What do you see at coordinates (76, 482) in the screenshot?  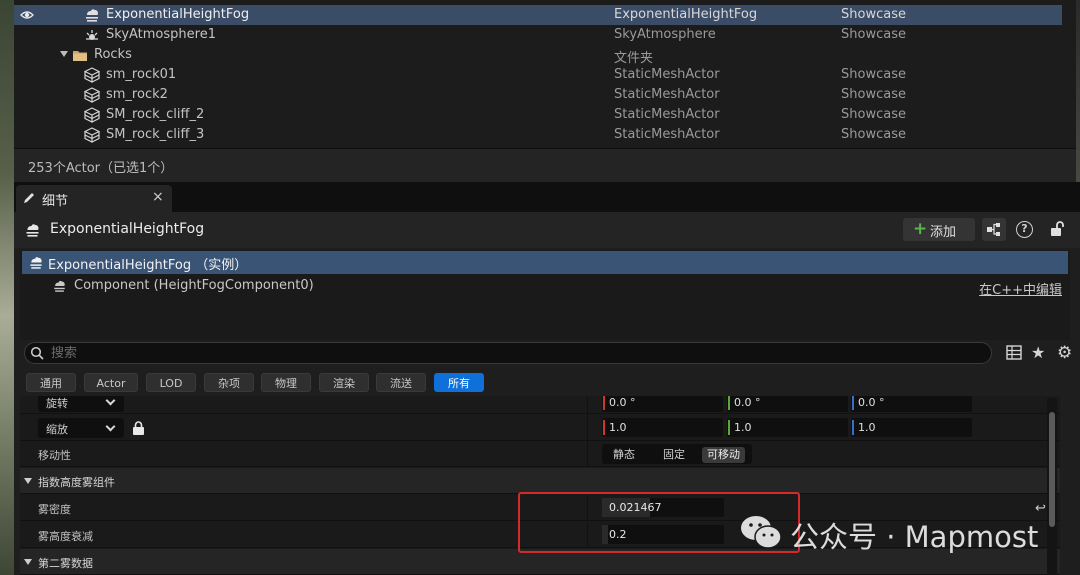 I see `section-label: 指数高度雾组件` at bounding box center [76, 482].